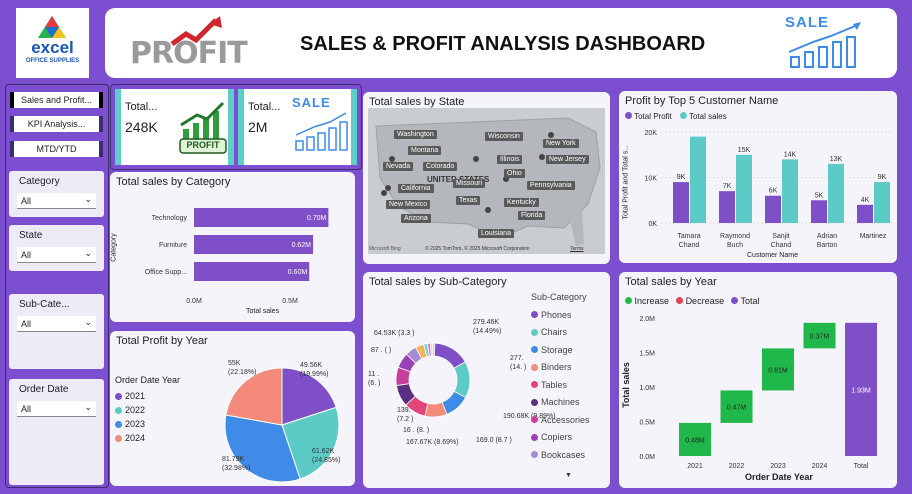  I want to click on subcat-legend-item: Bookcases, so click(560, 455).